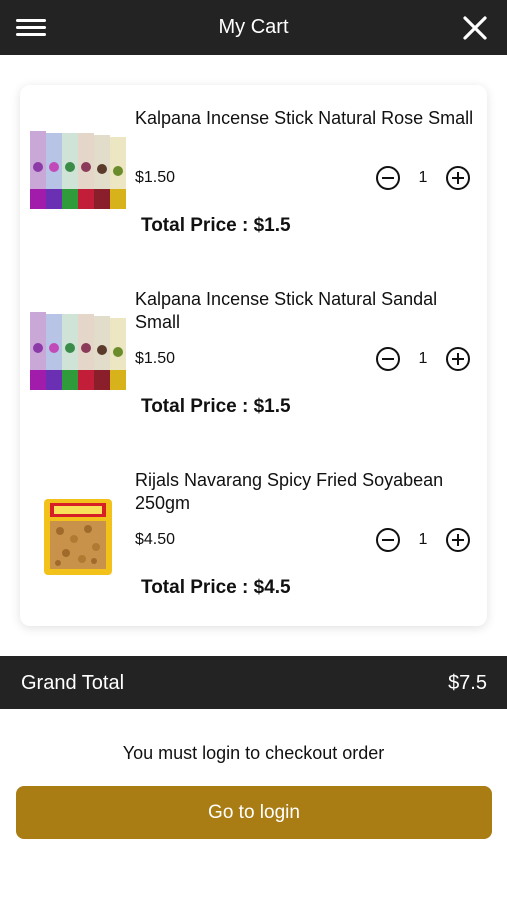  I want to click on close-icon, so click(475, 28).